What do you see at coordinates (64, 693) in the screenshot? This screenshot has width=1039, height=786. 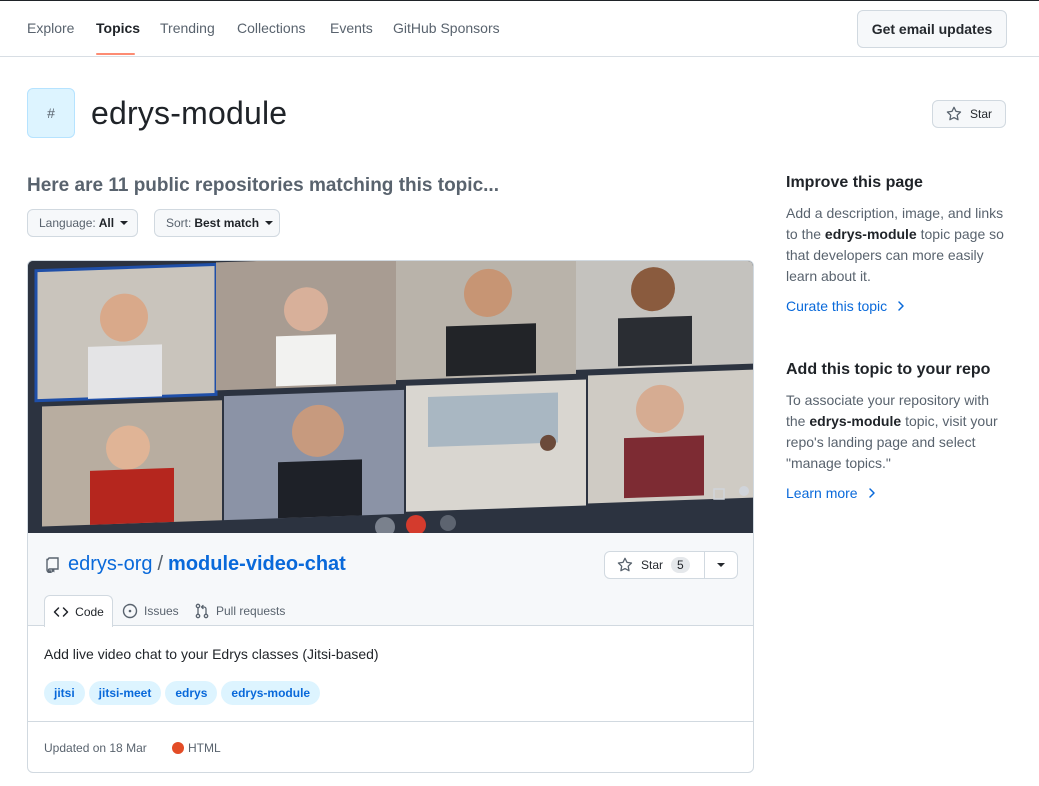 I see `topic-tag: jitsi` at bounding box center [64, 693].